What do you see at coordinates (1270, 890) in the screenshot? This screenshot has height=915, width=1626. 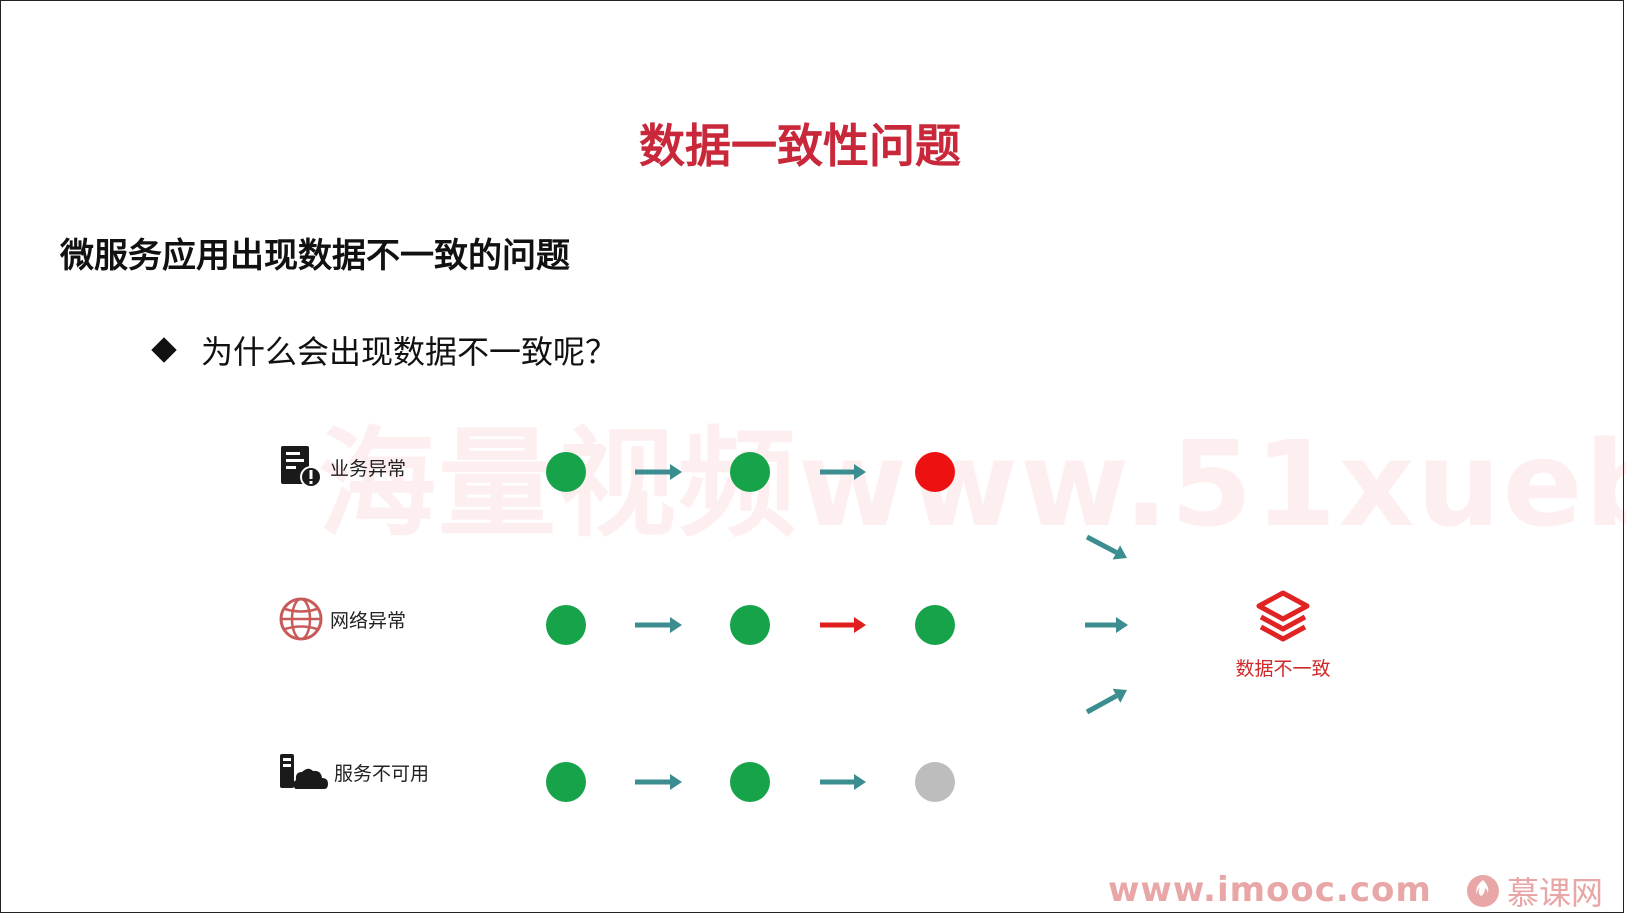 I see `brand-url: www.imooc.com` at bounding box center [1270, 890].